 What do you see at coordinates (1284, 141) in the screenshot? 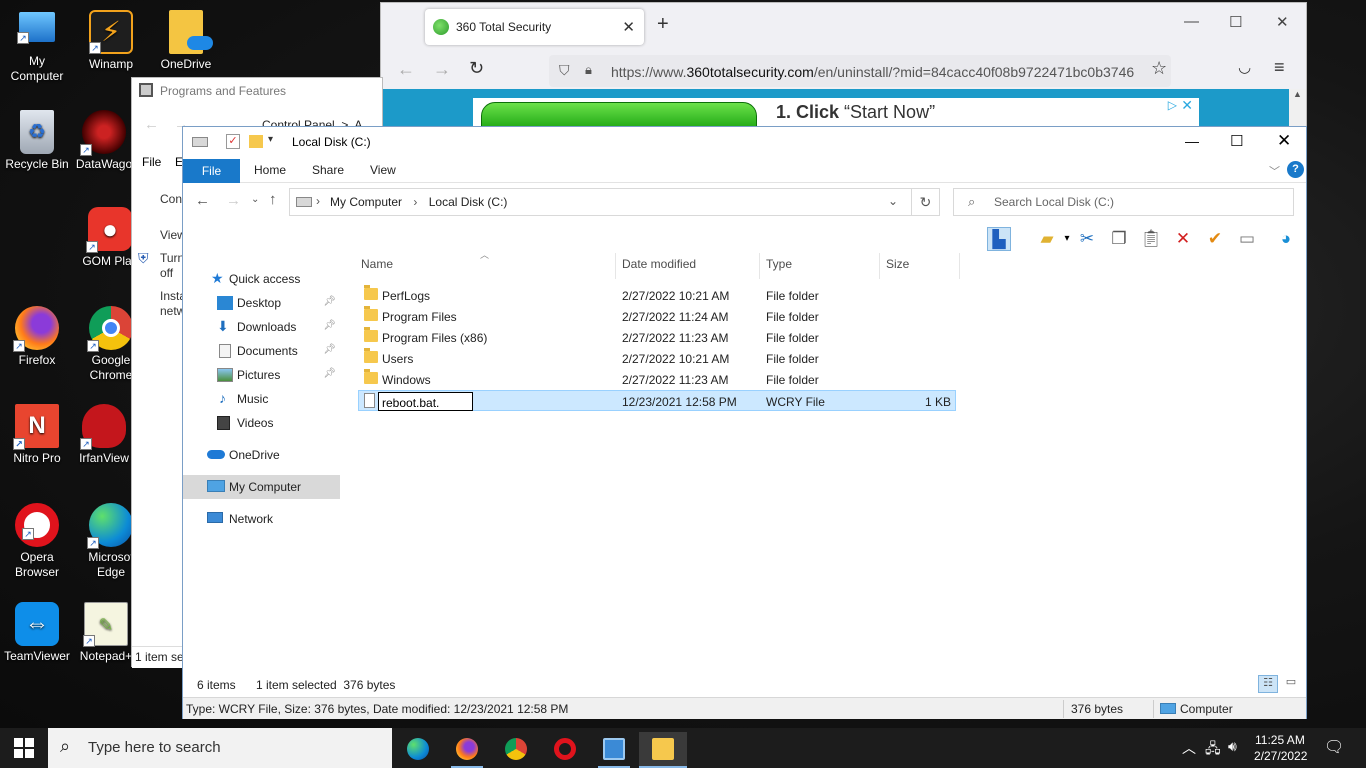
I see `close-button: ✕` at bounding box center [1284, 141].